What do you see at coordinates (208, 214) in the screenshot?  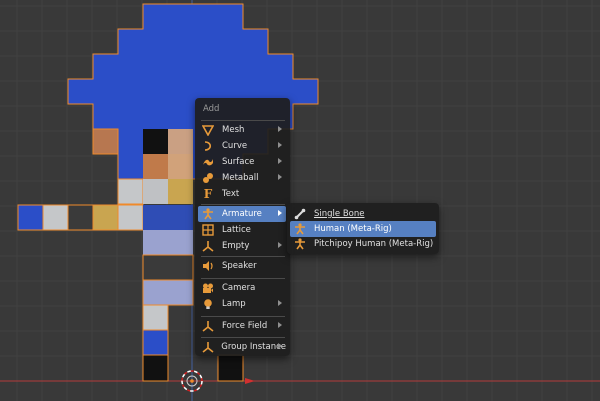 I see `armature-icon` at bounding box center [208, 214].